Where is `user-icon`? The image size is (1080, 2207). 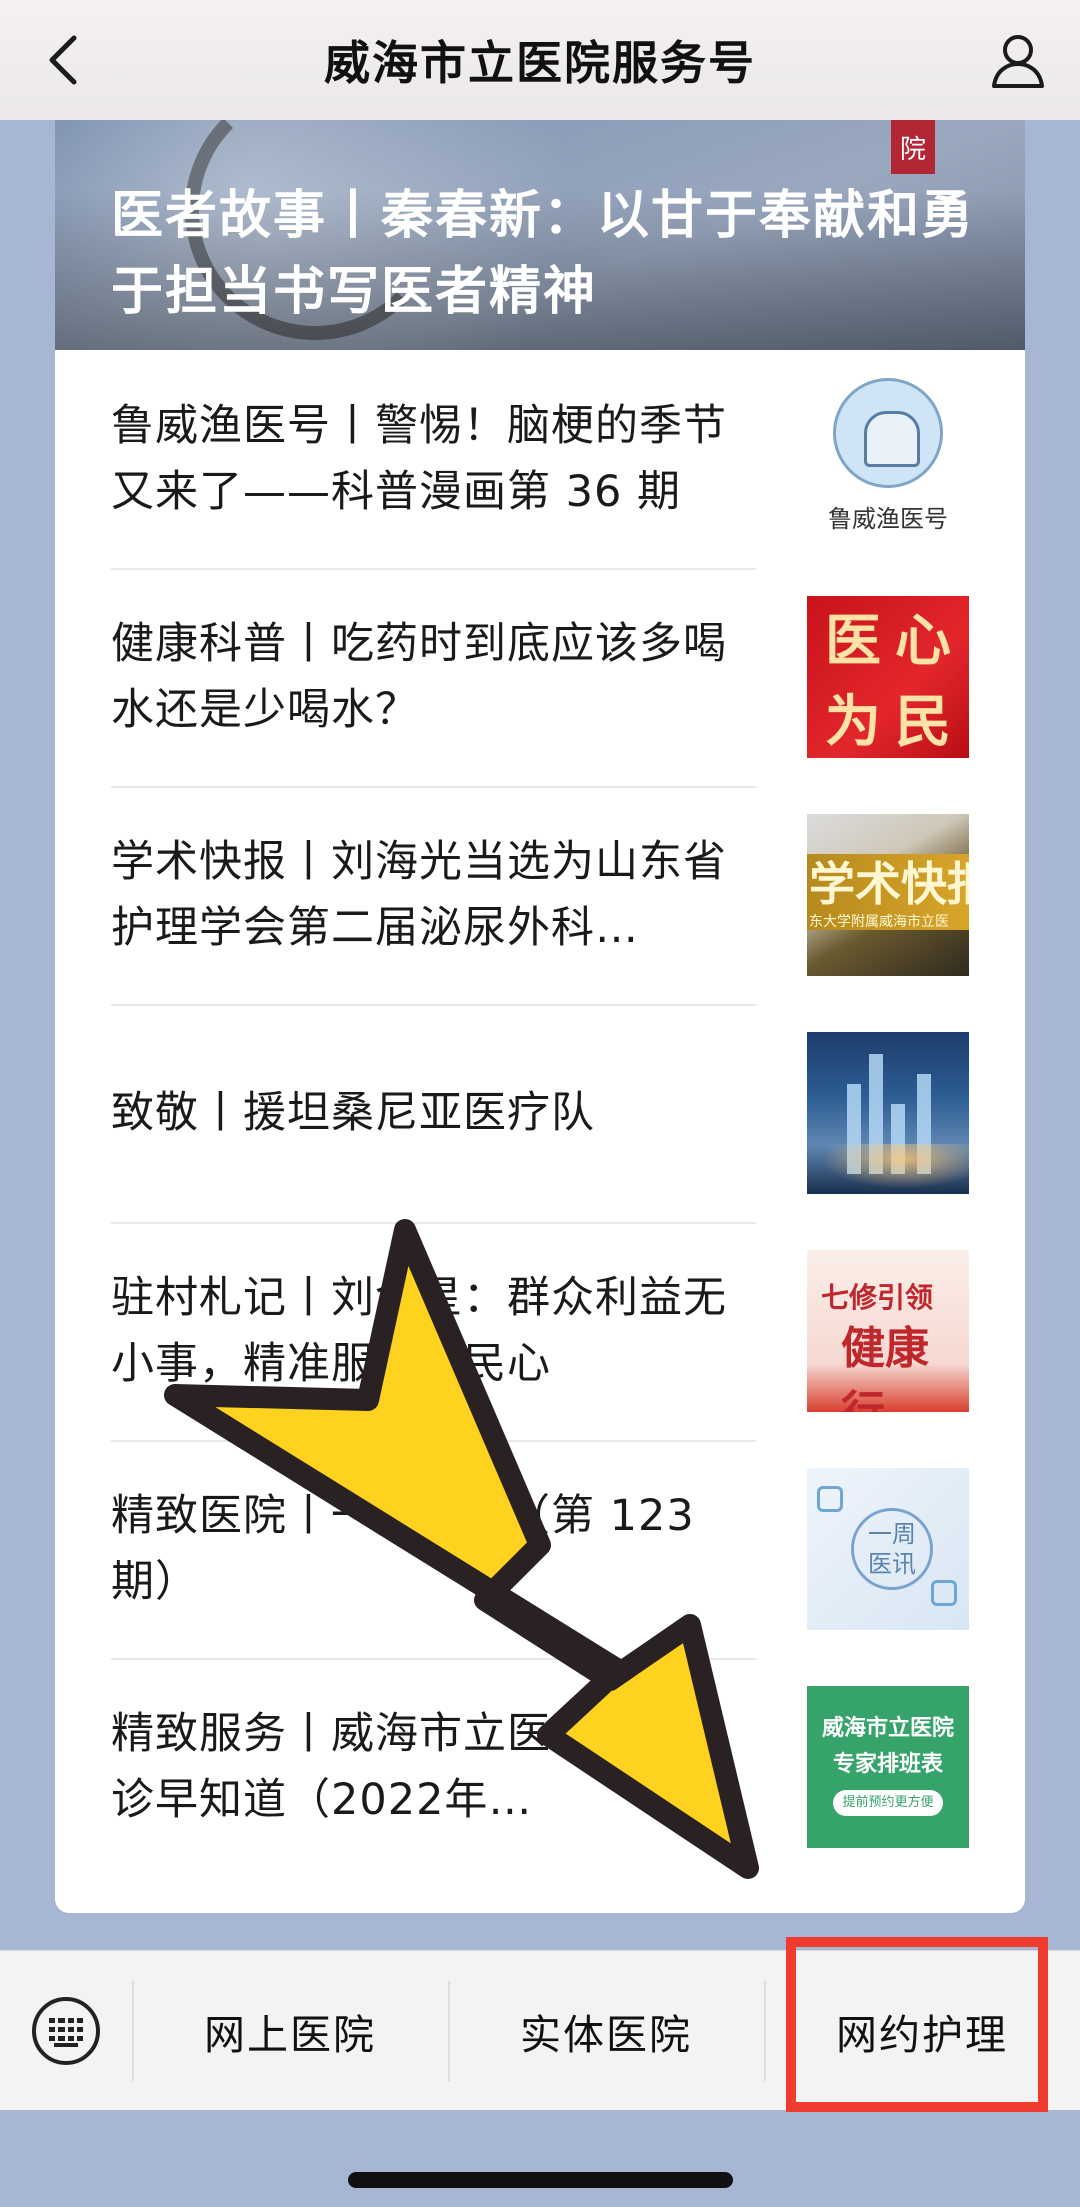 user-icon is located at coordinates (1018, 60).